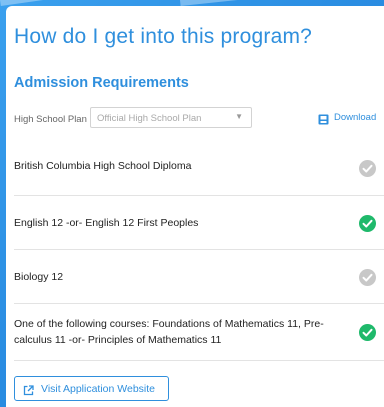 Image resolution: width=384 pixels, height=407 pixels. I want to click on external-link-icon, so click(28, 389).